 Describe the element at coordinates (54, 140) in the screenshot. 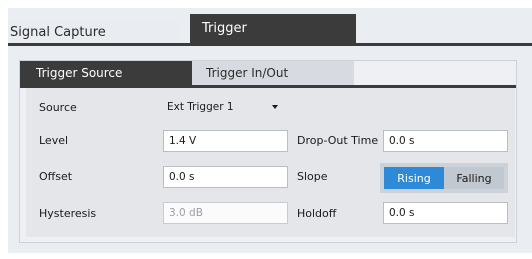

I see `level-label: Level` at that location.